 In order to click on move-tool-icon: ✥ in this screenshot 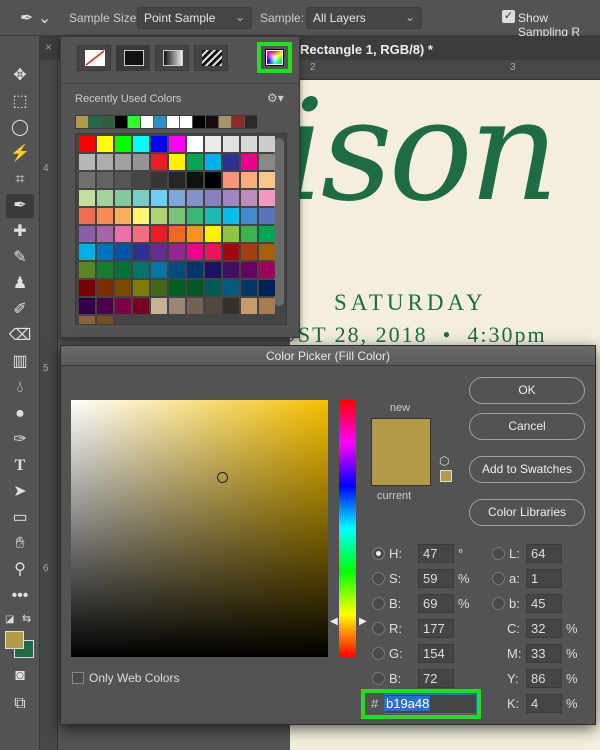, I will do `click(20, 76)`.